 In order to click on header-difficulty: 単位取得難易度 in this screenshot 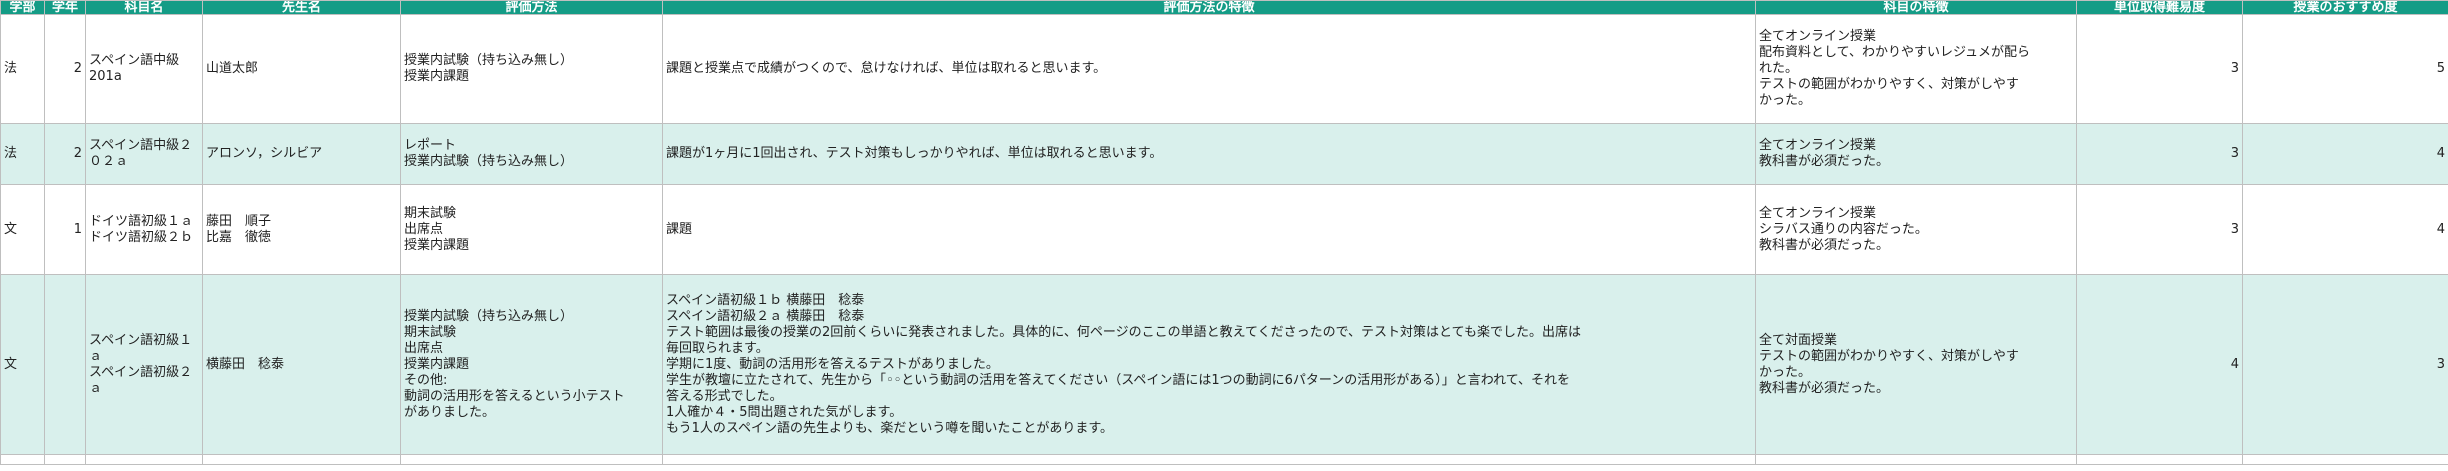, I will do `click(2159, 7)`.